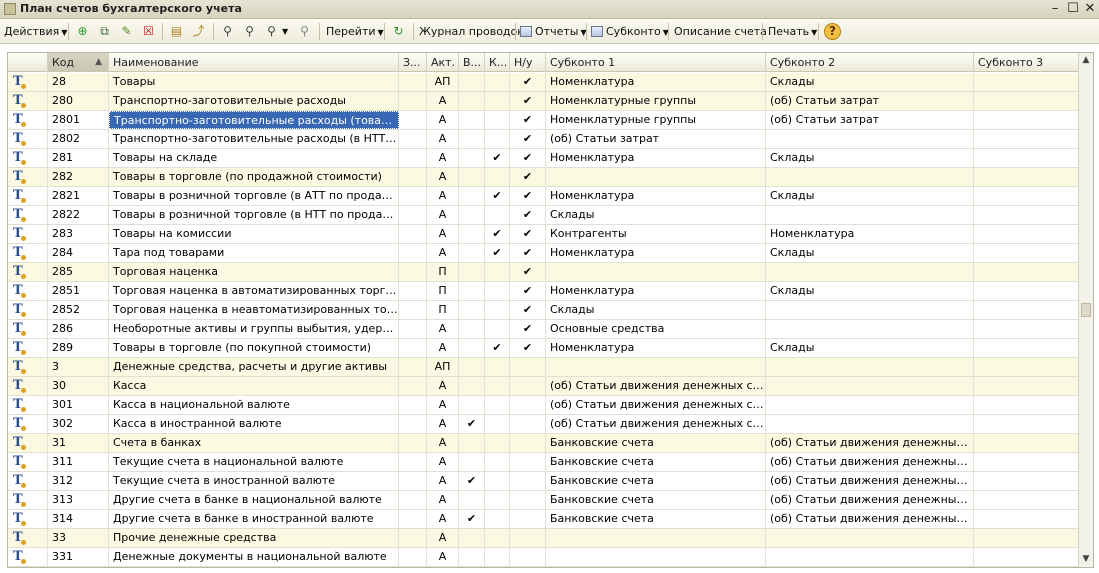  What do you see at coordinates (1090, 9) in the screenshot?
I see `close-button: ✕` at bounding box center [1090, 9].